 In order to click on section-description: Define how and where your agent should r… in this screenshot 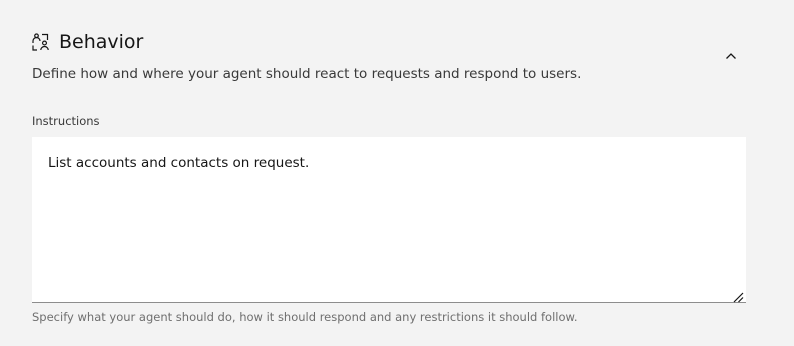, I will do `click(307, 74)`.